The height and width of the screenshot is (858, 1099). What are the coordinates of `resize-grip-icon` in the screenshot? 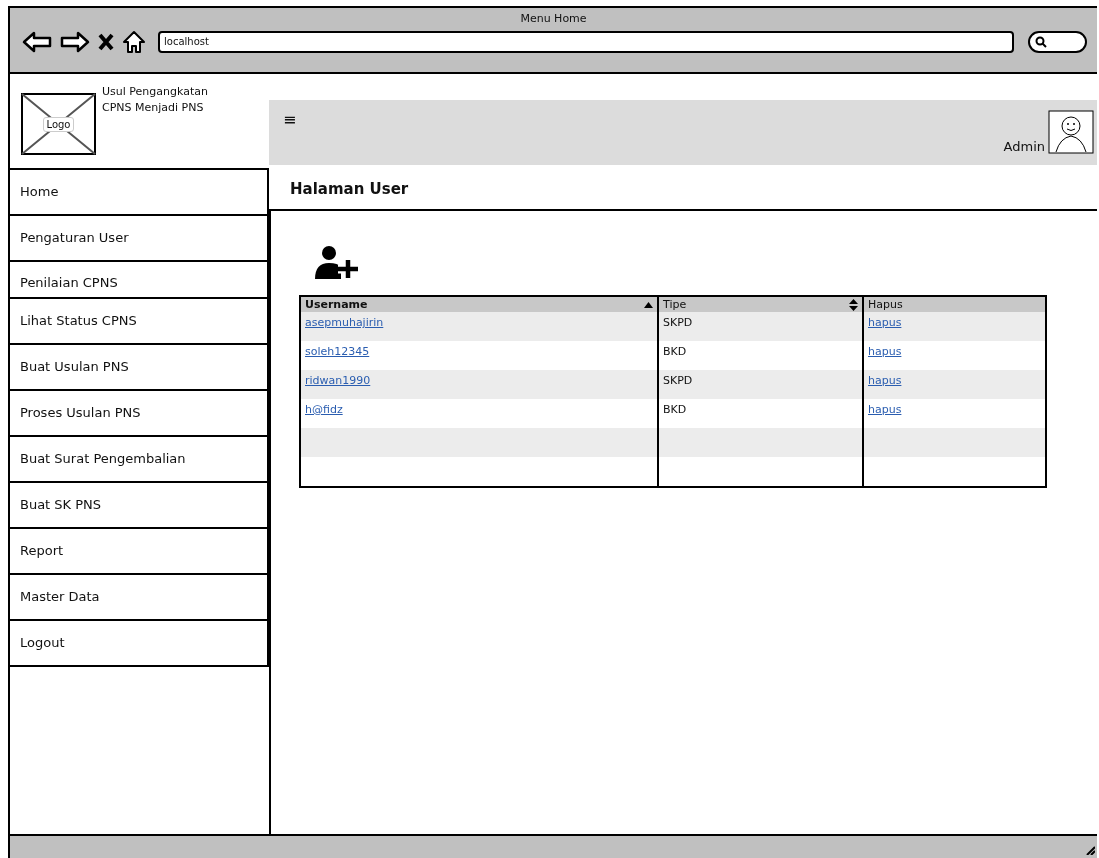 It's located at (1090, 850).